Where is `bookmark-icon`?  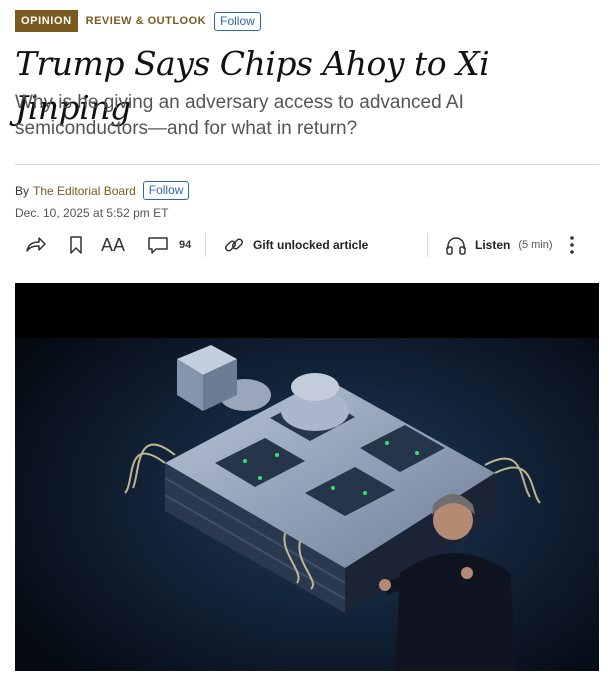 bookmark-icon is located at coordinates (76, 245).